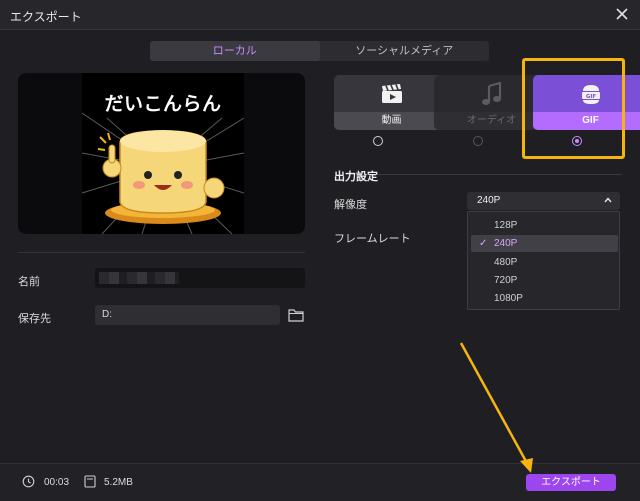 The height and width of the screenshot is (501, 640). What do you see at coordinates (57, 482) in the screenshot?
I see `duration-text: 00:03` at bounding box center [57, 482].